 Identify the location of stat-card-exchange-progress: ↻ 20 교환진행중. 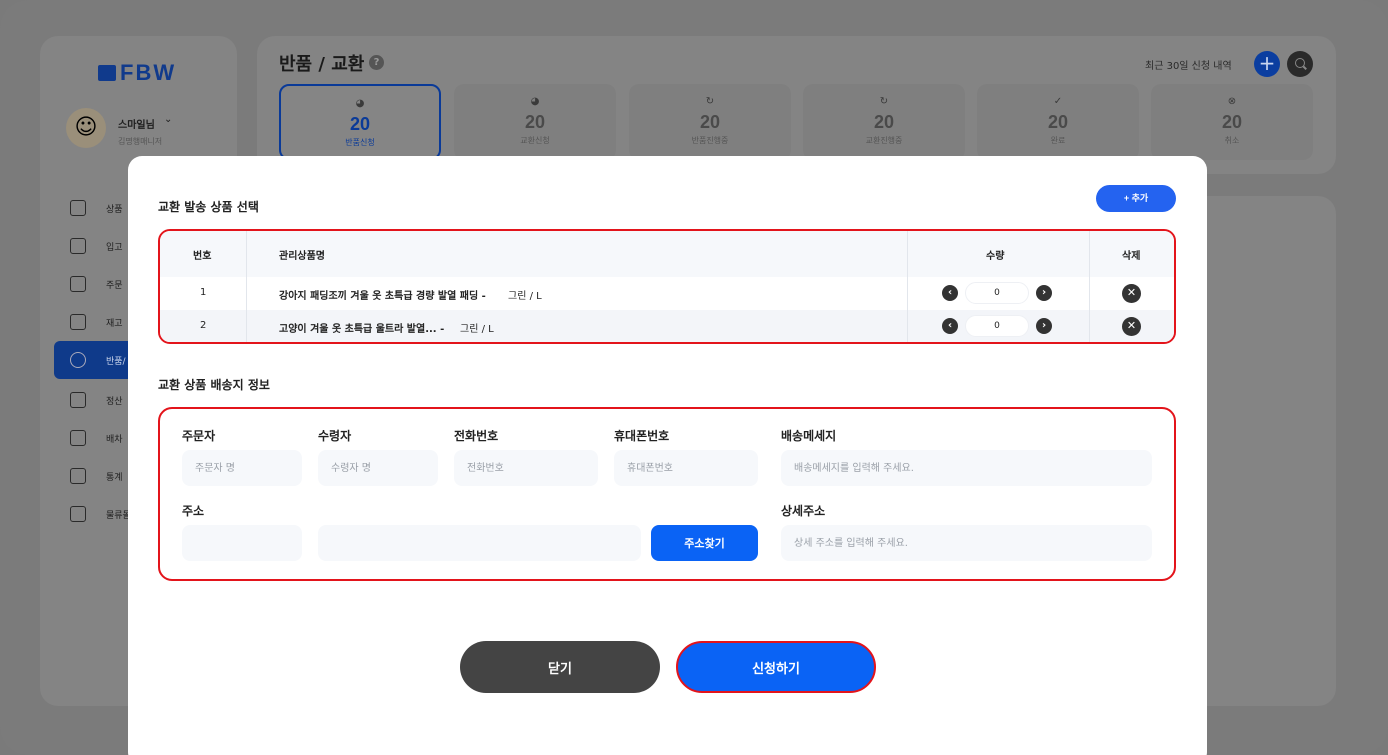
(884, 122).